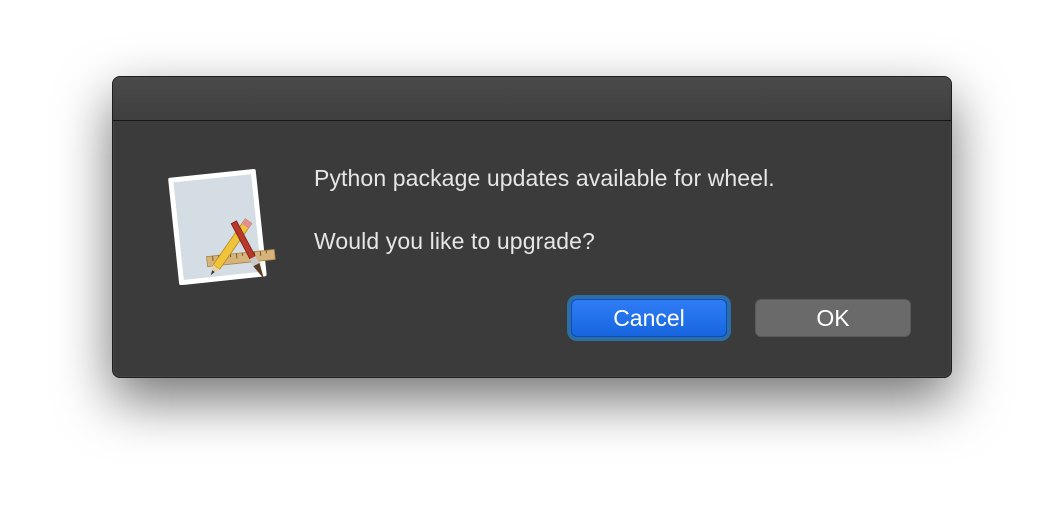  I want to click on dialog-titlebar, so click(532, 99).